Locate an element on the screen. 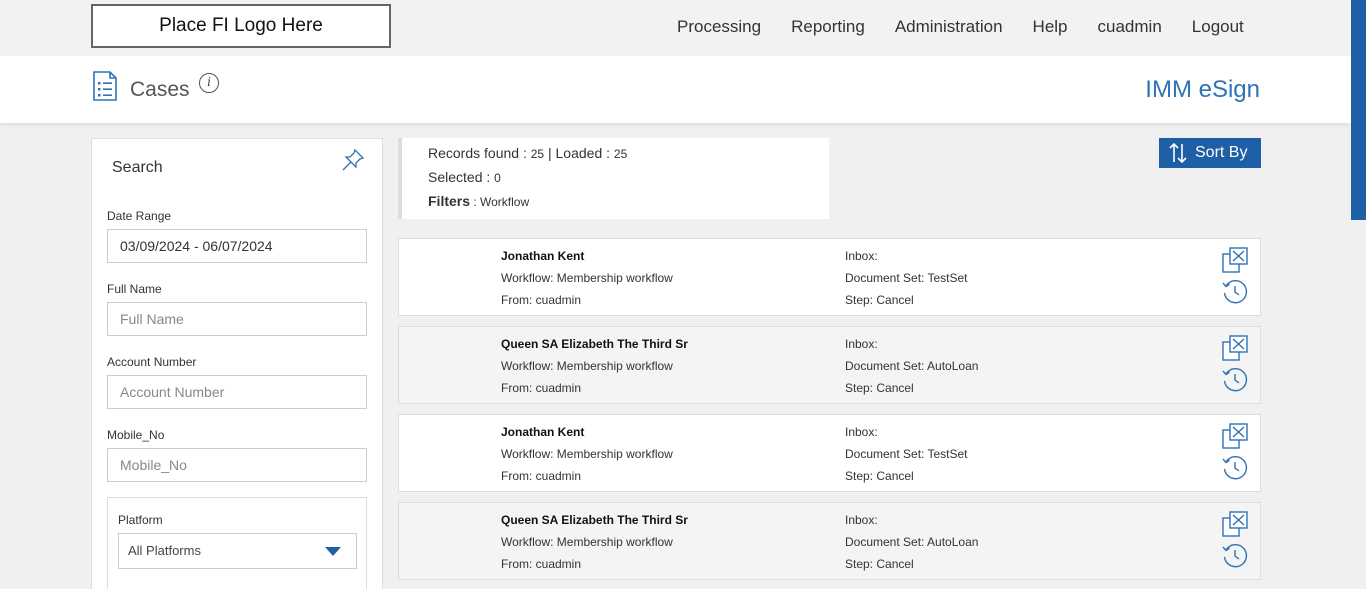 The height and width of the screenshot is (589, 1366). records-line: Records found : 25 | Loaded : 25 is located at coordinates (527, 153).